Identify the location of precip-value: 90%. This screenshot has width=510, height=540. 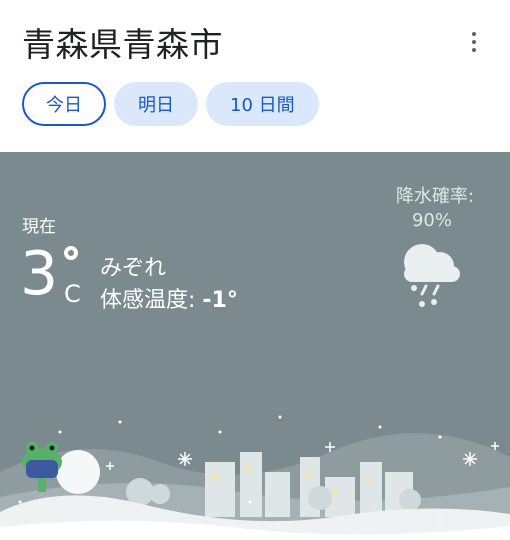
(431, 220).